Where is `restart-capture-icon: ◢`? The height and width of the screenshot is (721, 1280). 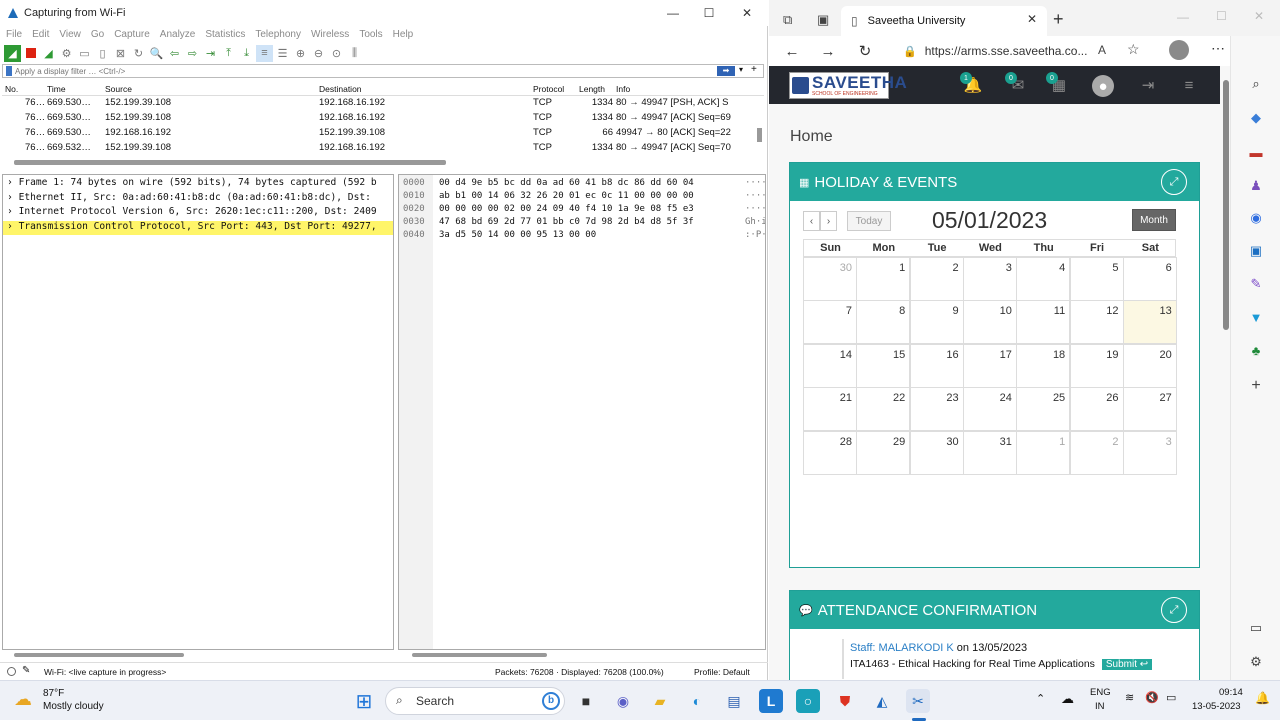 restart-capture-icon: ◢ is located at coordinates (48, 53).